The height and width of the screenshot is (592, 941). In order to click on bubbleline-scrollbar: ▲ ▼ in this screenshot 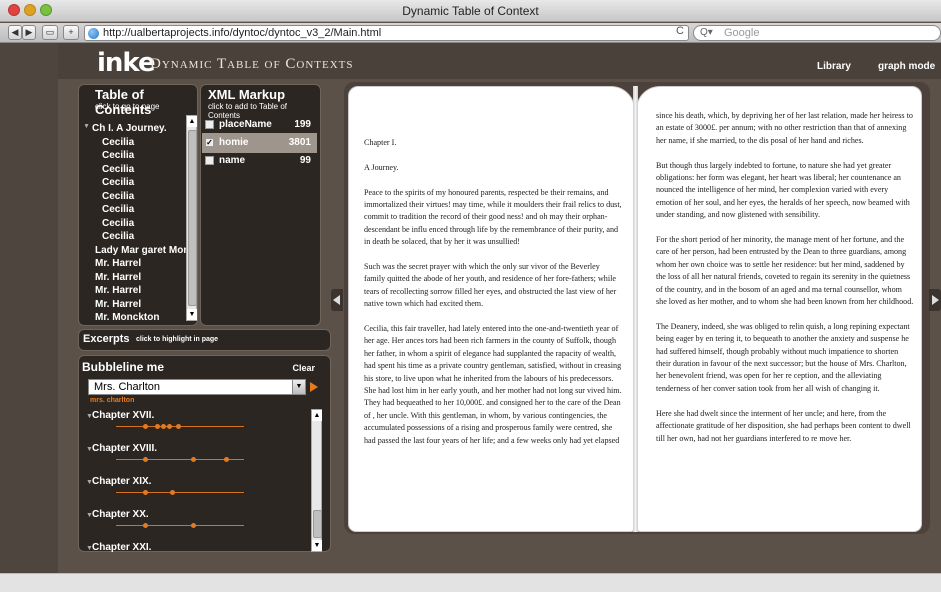, I will do `click(316, 480)`.